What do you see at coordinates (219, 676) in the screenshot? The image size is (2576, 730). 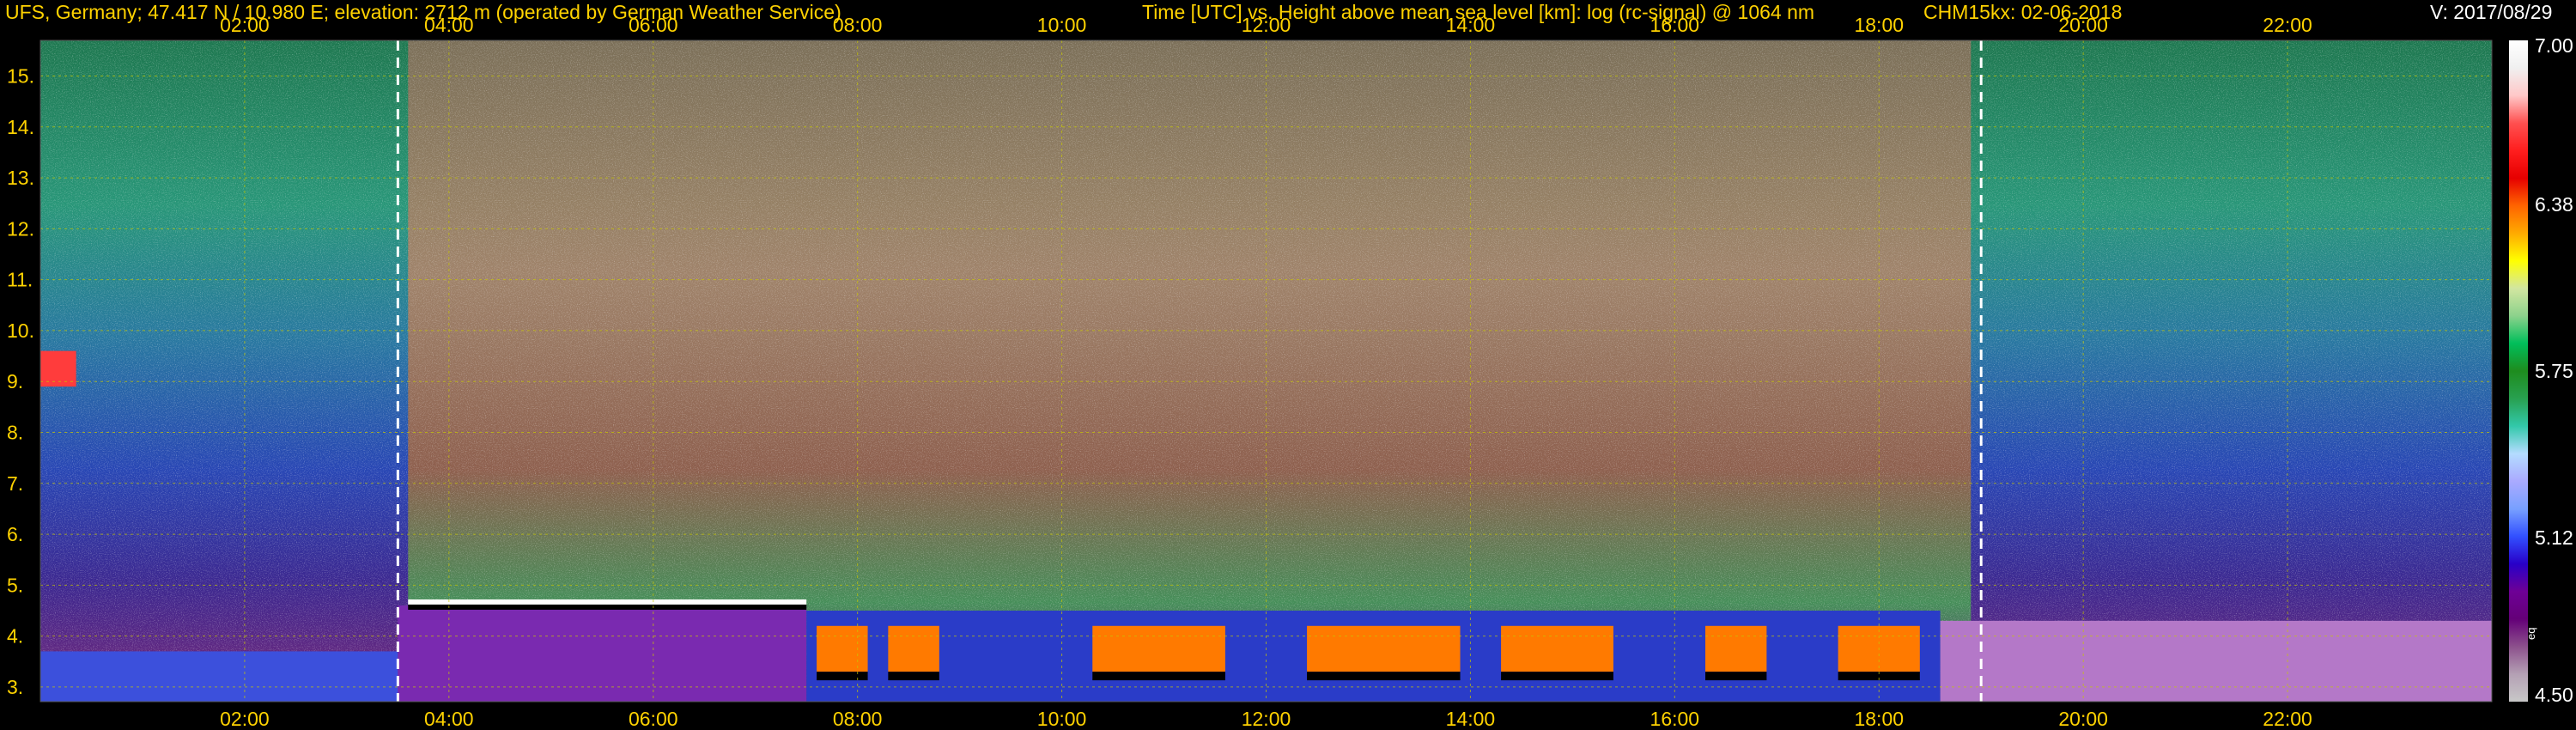 I see `boundary-layer-night` at bounding box center [219, 676].